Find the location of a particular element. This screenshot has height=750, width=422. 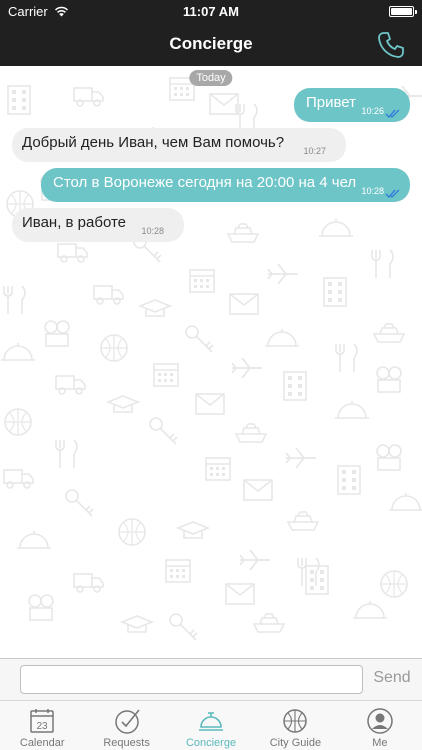

status-bar: Carrier 11:07 AM is located at coordinates (211, 11).